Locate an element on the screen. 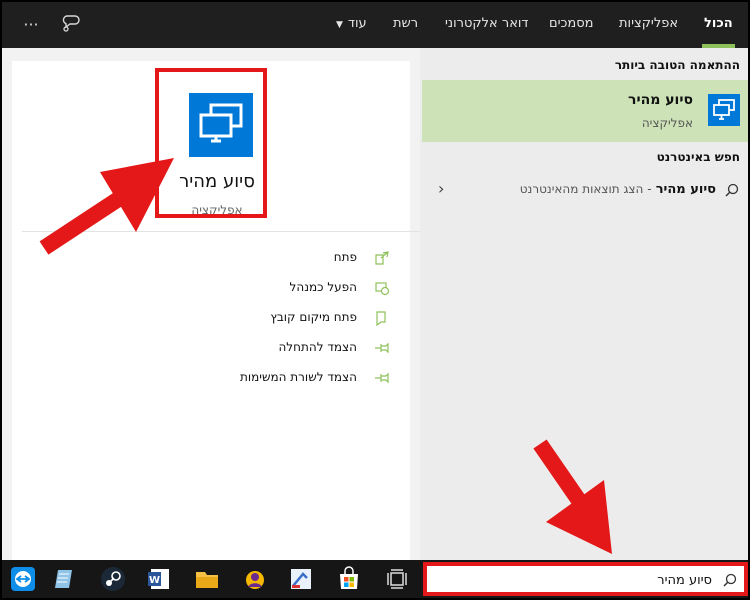 Image resolution: width=750 pixels, height=600 pixels. tab-web-label: רשת is located at coordinates (406, 23).